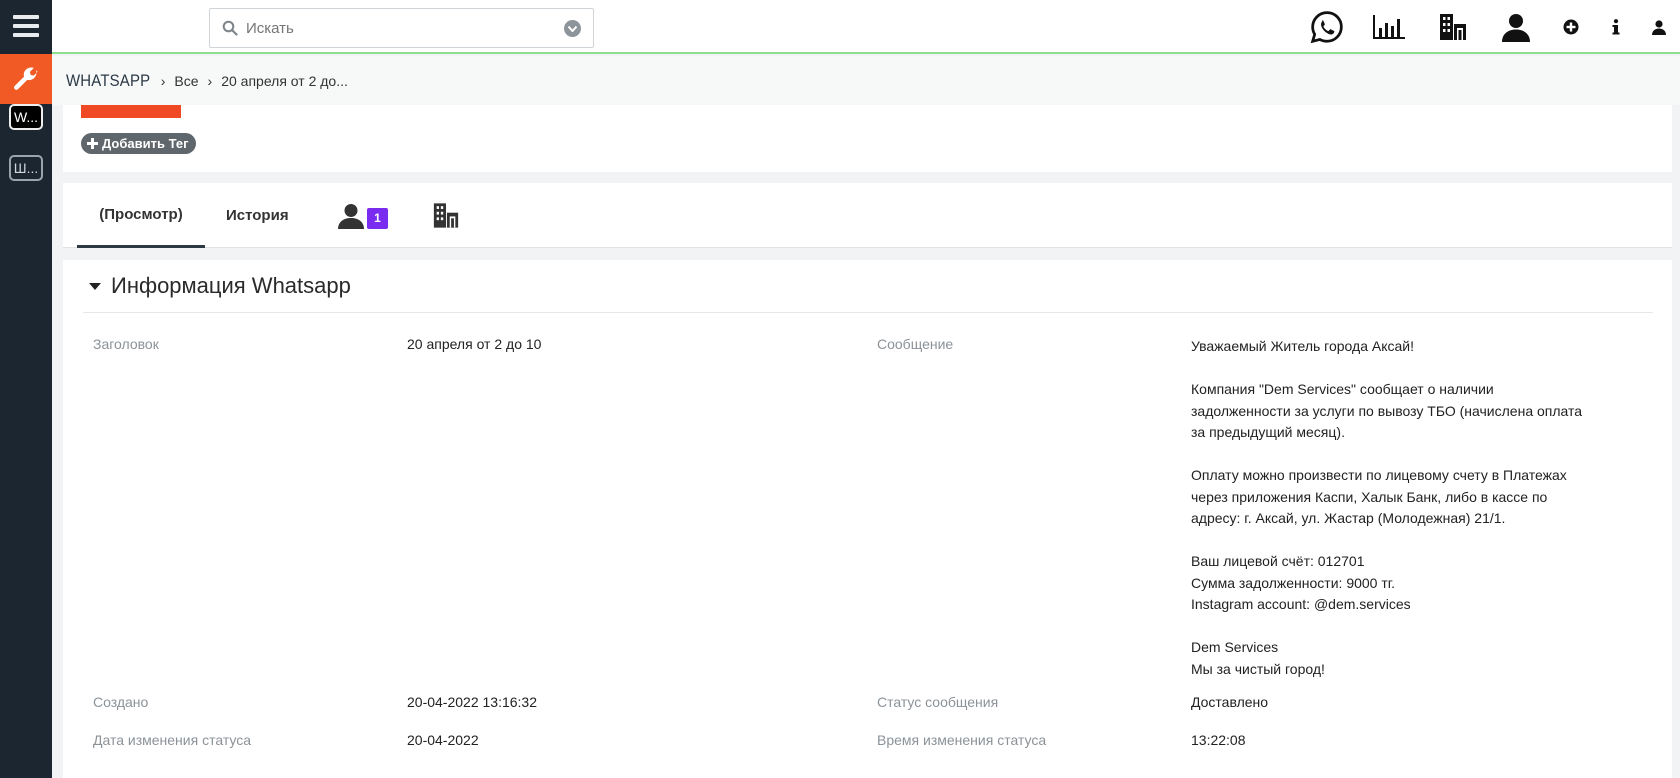 Image resolution: width=1680 pixels, height=778 pixels. What do you see at coordinates (472, 702) in the screenshot?
I see `field-value-created: 20-04-2022 13:16:32` at bounding box center [472, 702].